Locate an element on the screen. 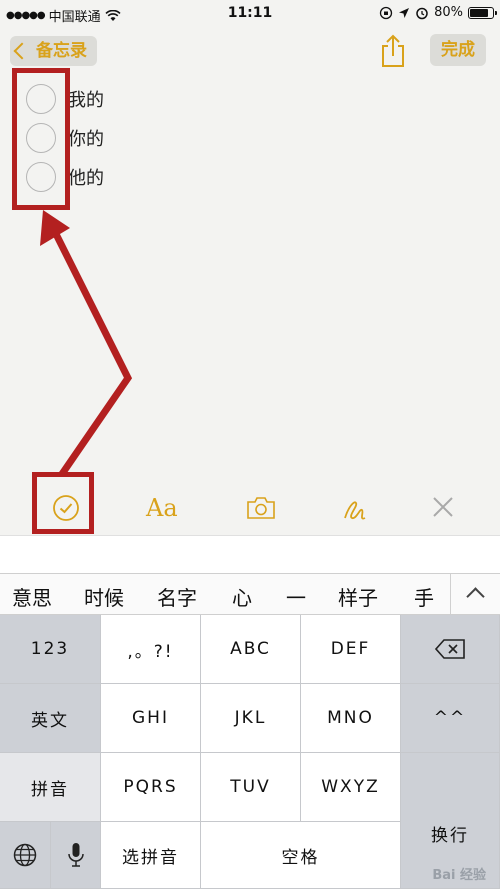  backspace-key is located at coordinates (450, 649).